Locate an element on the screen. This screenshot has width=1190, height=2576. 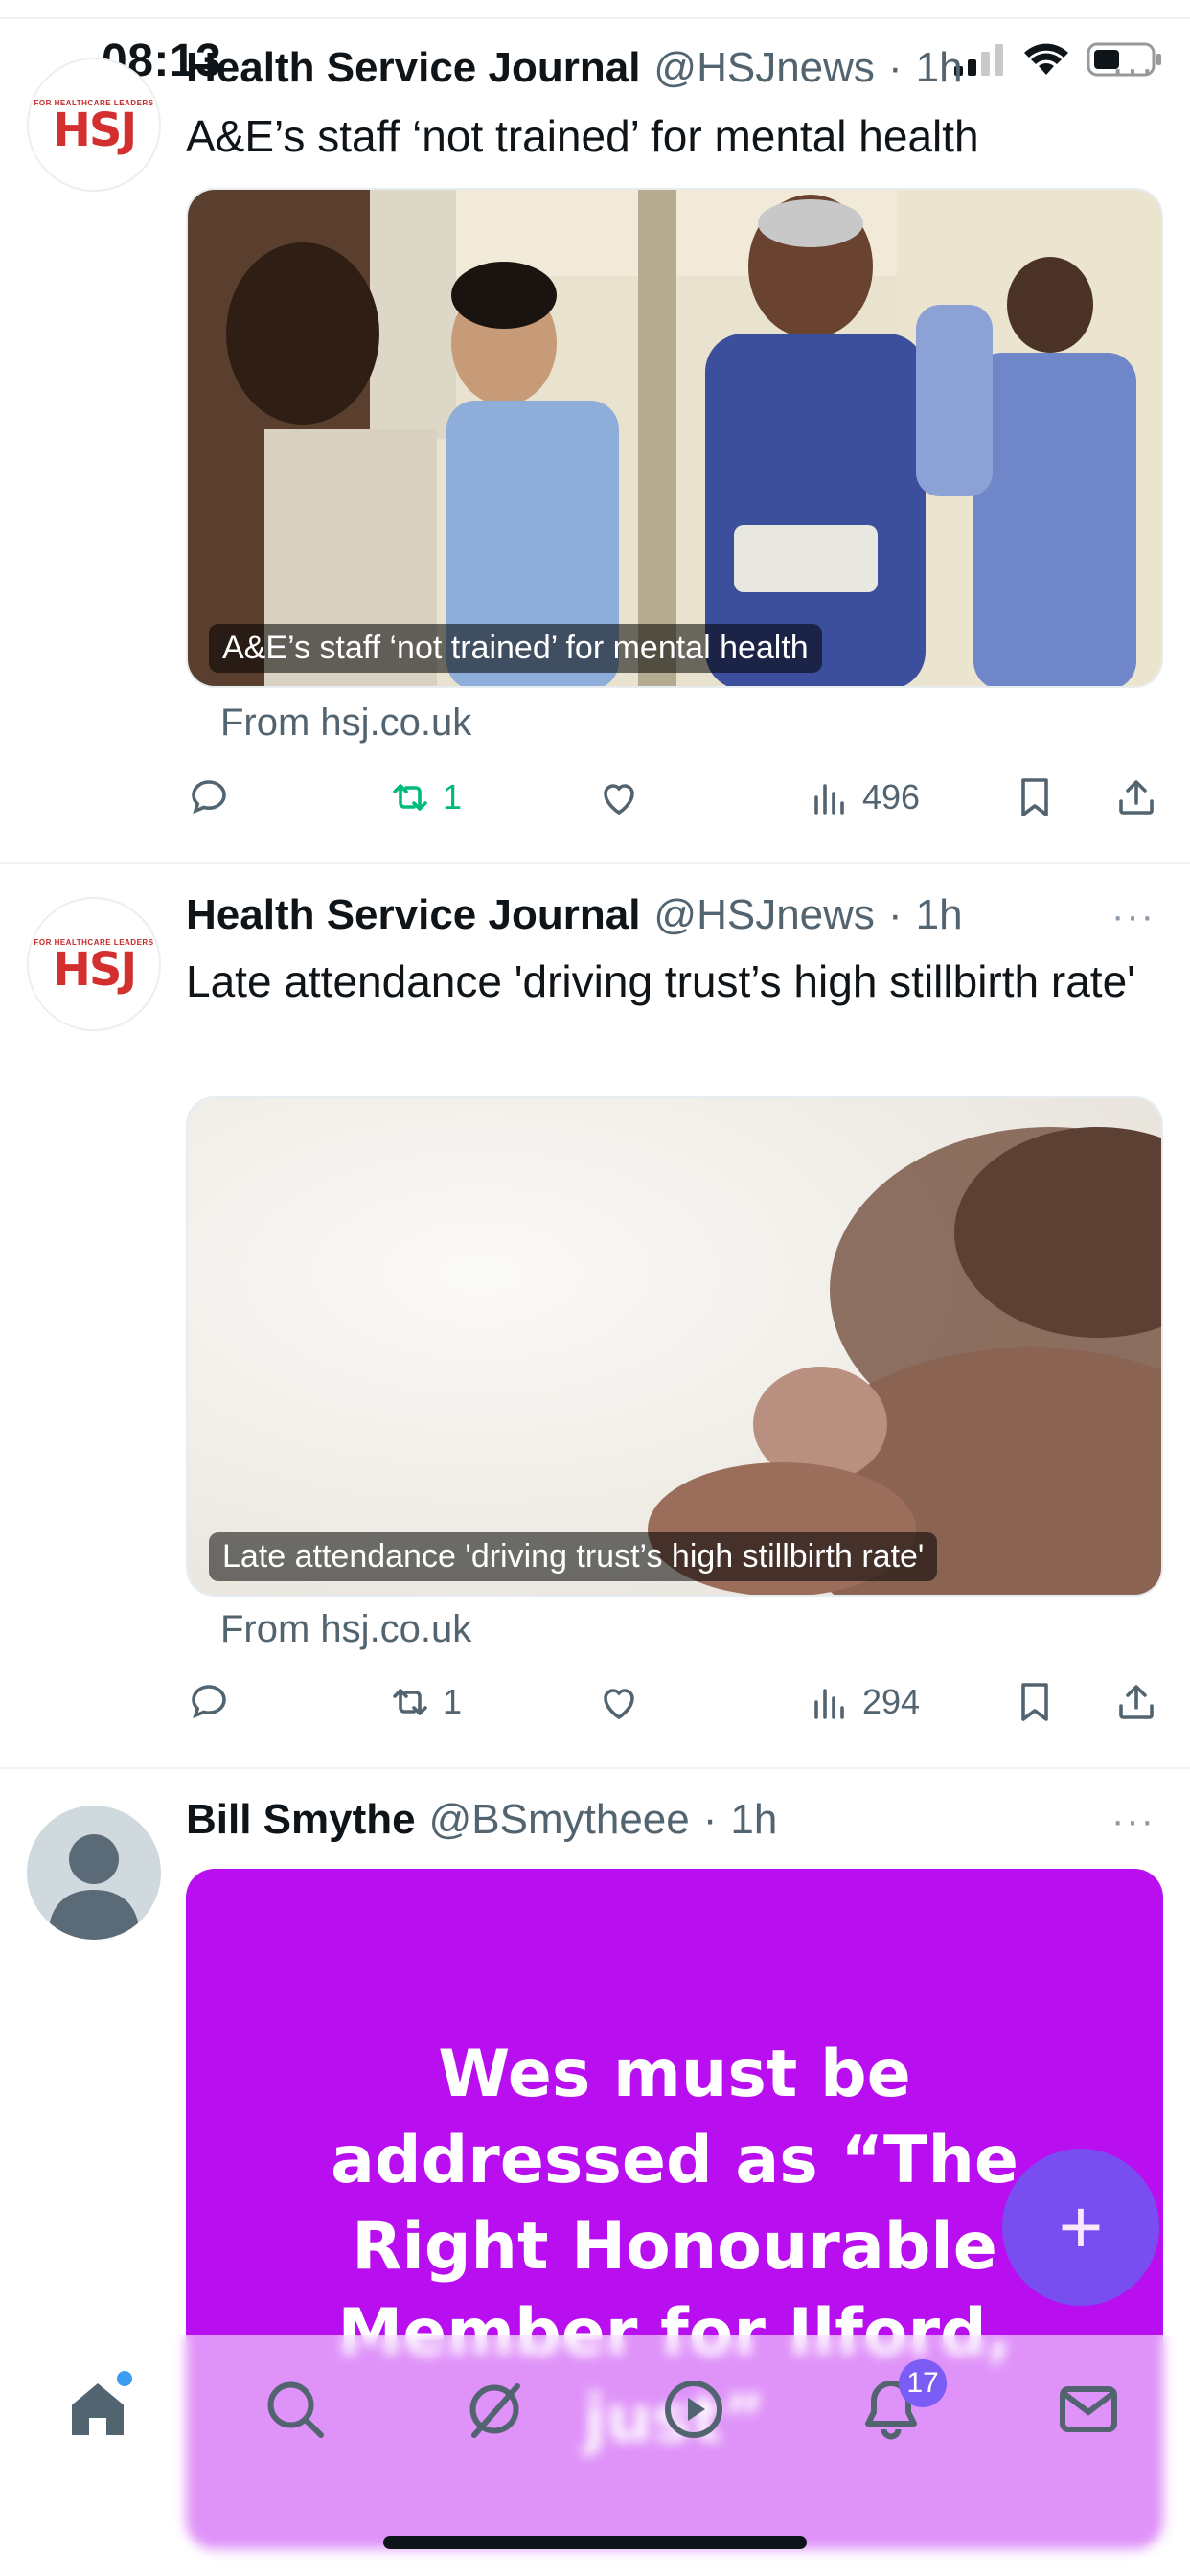
search-icon is located at coordinates (295, 2409).